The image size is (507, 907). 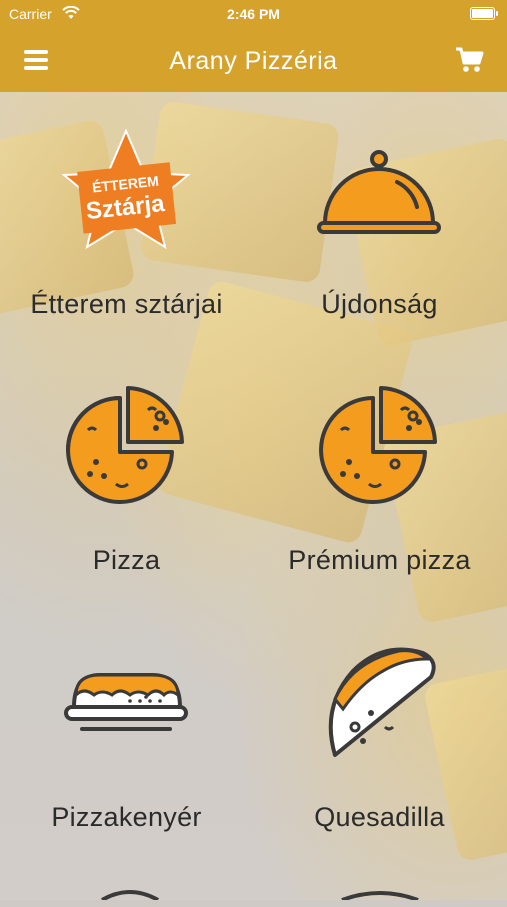 I want to click on category-label: Étterem sztárjai, so click(x=126, y=304).